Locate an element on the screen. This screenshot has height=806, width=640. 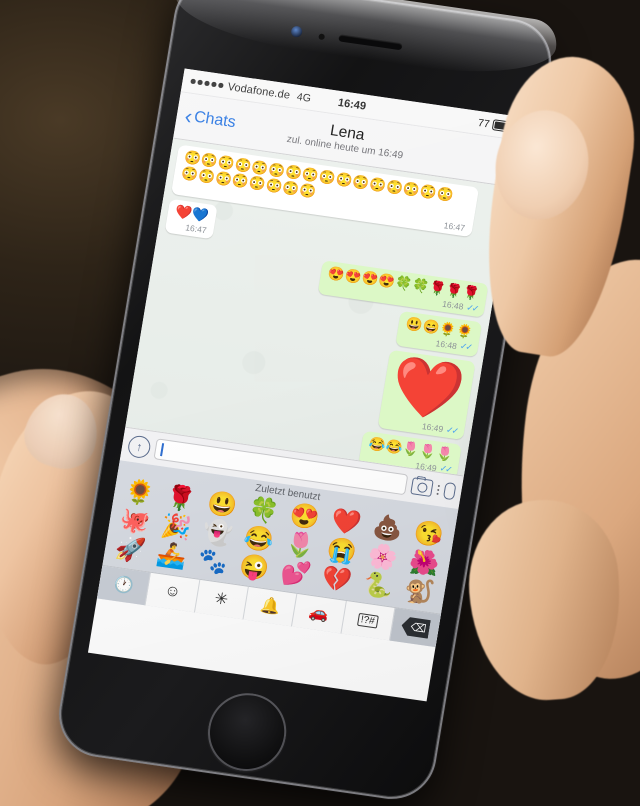
emoji-key: 💩 is located at coordinates (388, 529).